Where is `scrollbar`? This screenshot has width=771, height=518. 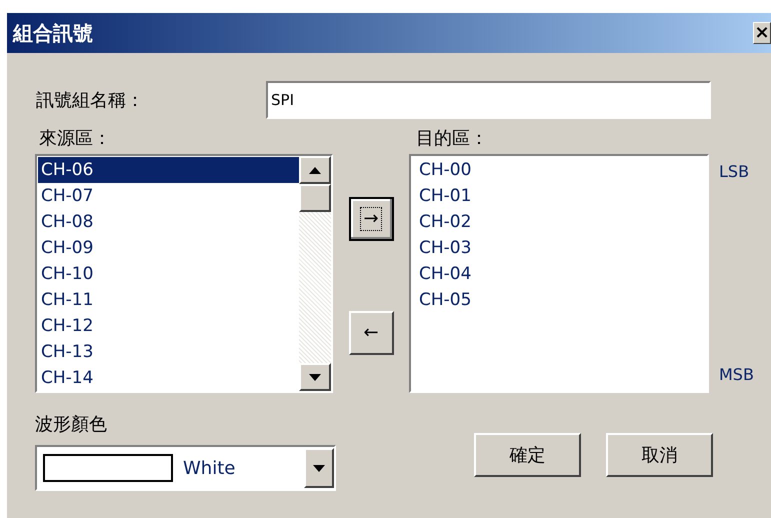
scrollbar is located at coordinates (315, 273).